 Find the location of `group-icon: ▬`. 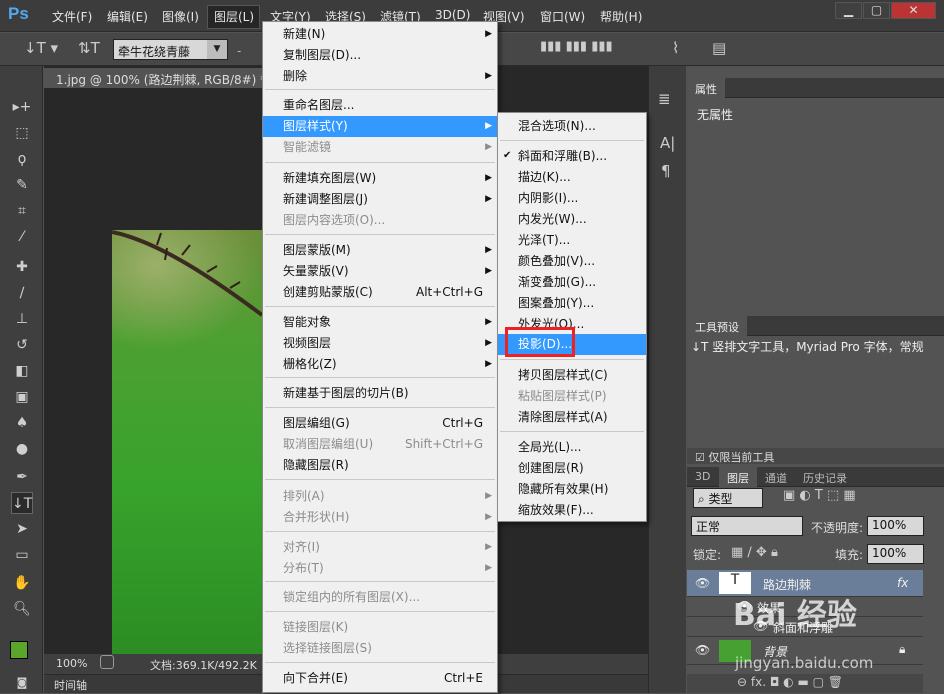

group-icon: ▬ is located at coordinates (804, 682).